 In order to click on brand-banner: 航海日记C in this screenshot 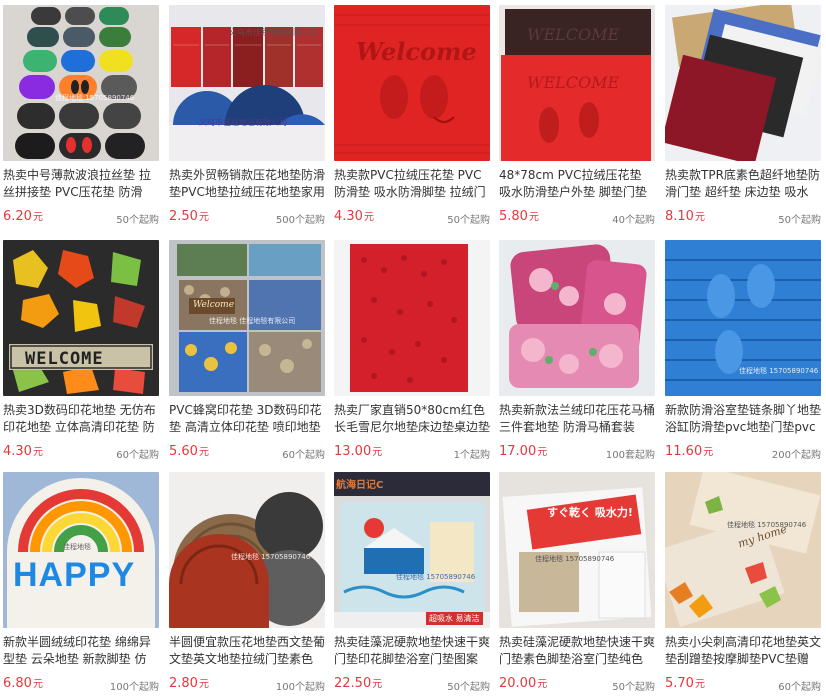, I will do `click(360, 485)`.